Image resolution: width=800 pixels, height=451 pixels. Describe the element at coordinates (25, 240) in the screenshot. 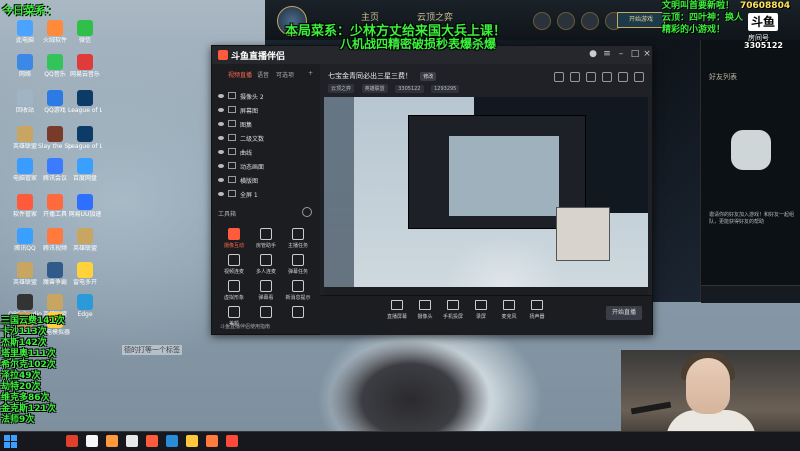

I see `desktop-icon: 腾讯QQ` at that location.